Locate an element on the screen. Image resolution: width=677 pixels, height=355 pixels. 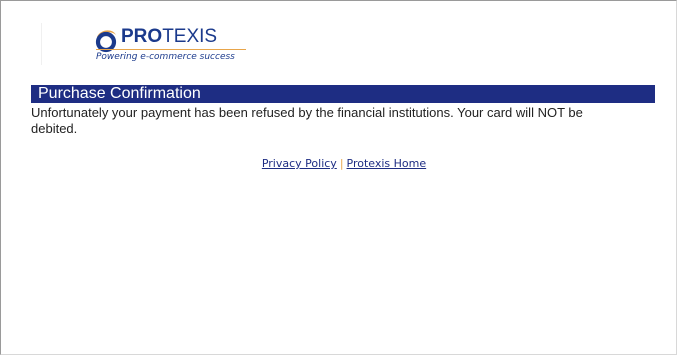
protexis-logo-text: PROTEXIS is located at coordinates (169, 36).